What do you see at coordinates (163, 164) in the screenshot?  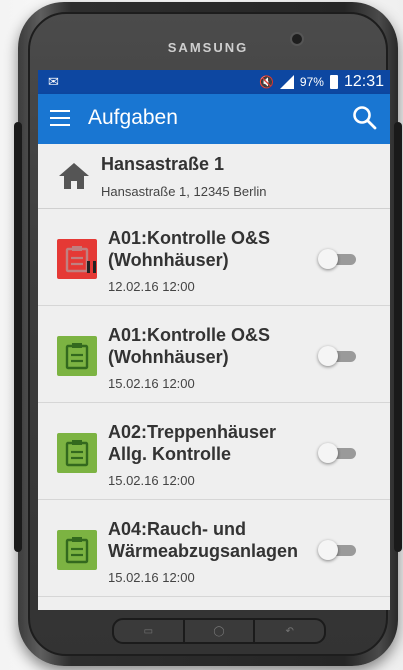 I see `address-title: Hansastraße 1` at bounding box center [163, 164].